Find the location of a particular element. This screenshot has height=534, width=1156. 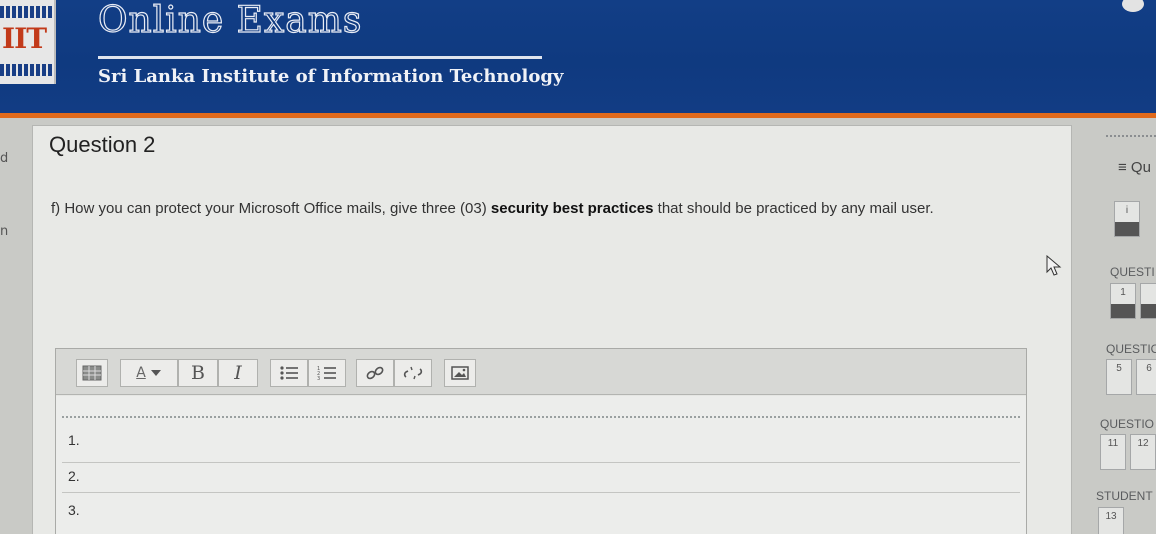

remove-link-button is located at coordinates (413, 373).